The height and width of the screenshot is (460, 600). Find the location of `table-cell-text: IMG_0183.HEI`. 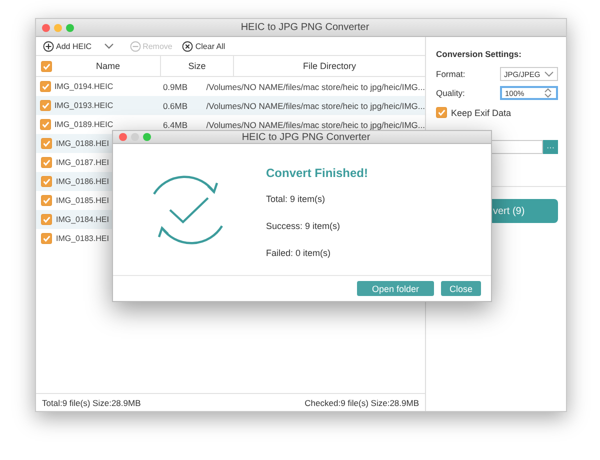

table-cell-text: IMG_0183.HEI is located at coordinates (83, 238).